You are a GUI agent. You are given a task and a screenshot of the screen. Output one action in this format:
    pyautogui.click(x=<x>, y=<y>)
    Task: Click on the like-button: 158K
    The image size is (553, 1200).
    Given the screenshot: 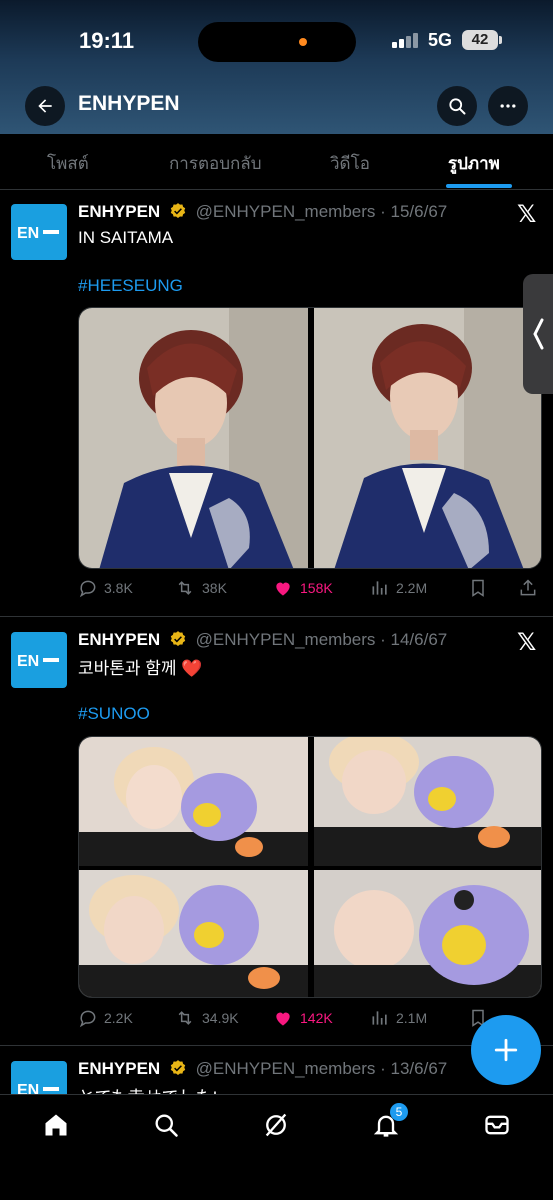 What is the action you would take?
    pyautogui.click(x=302, y=588)
    